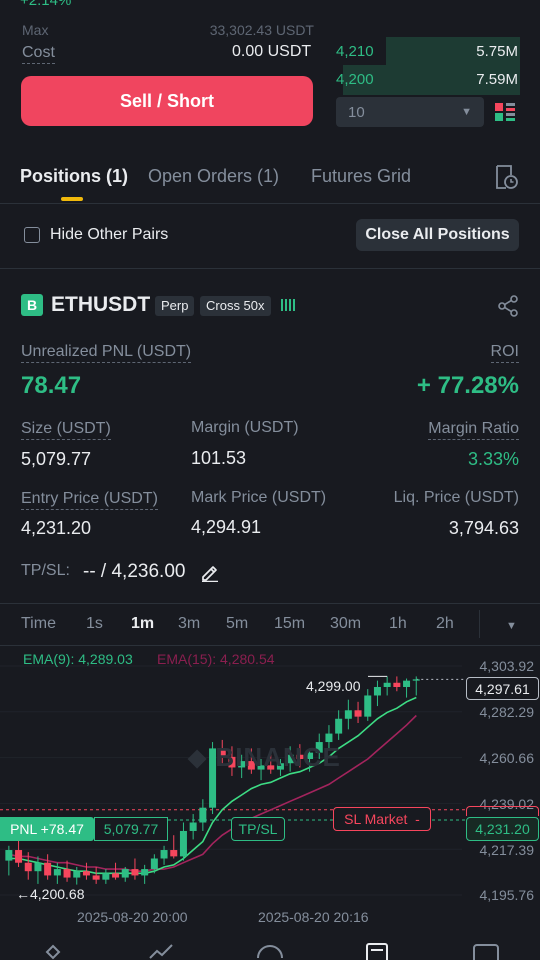  I want to click on unrealized-pnl-value: 78.47, so click(51, 385).